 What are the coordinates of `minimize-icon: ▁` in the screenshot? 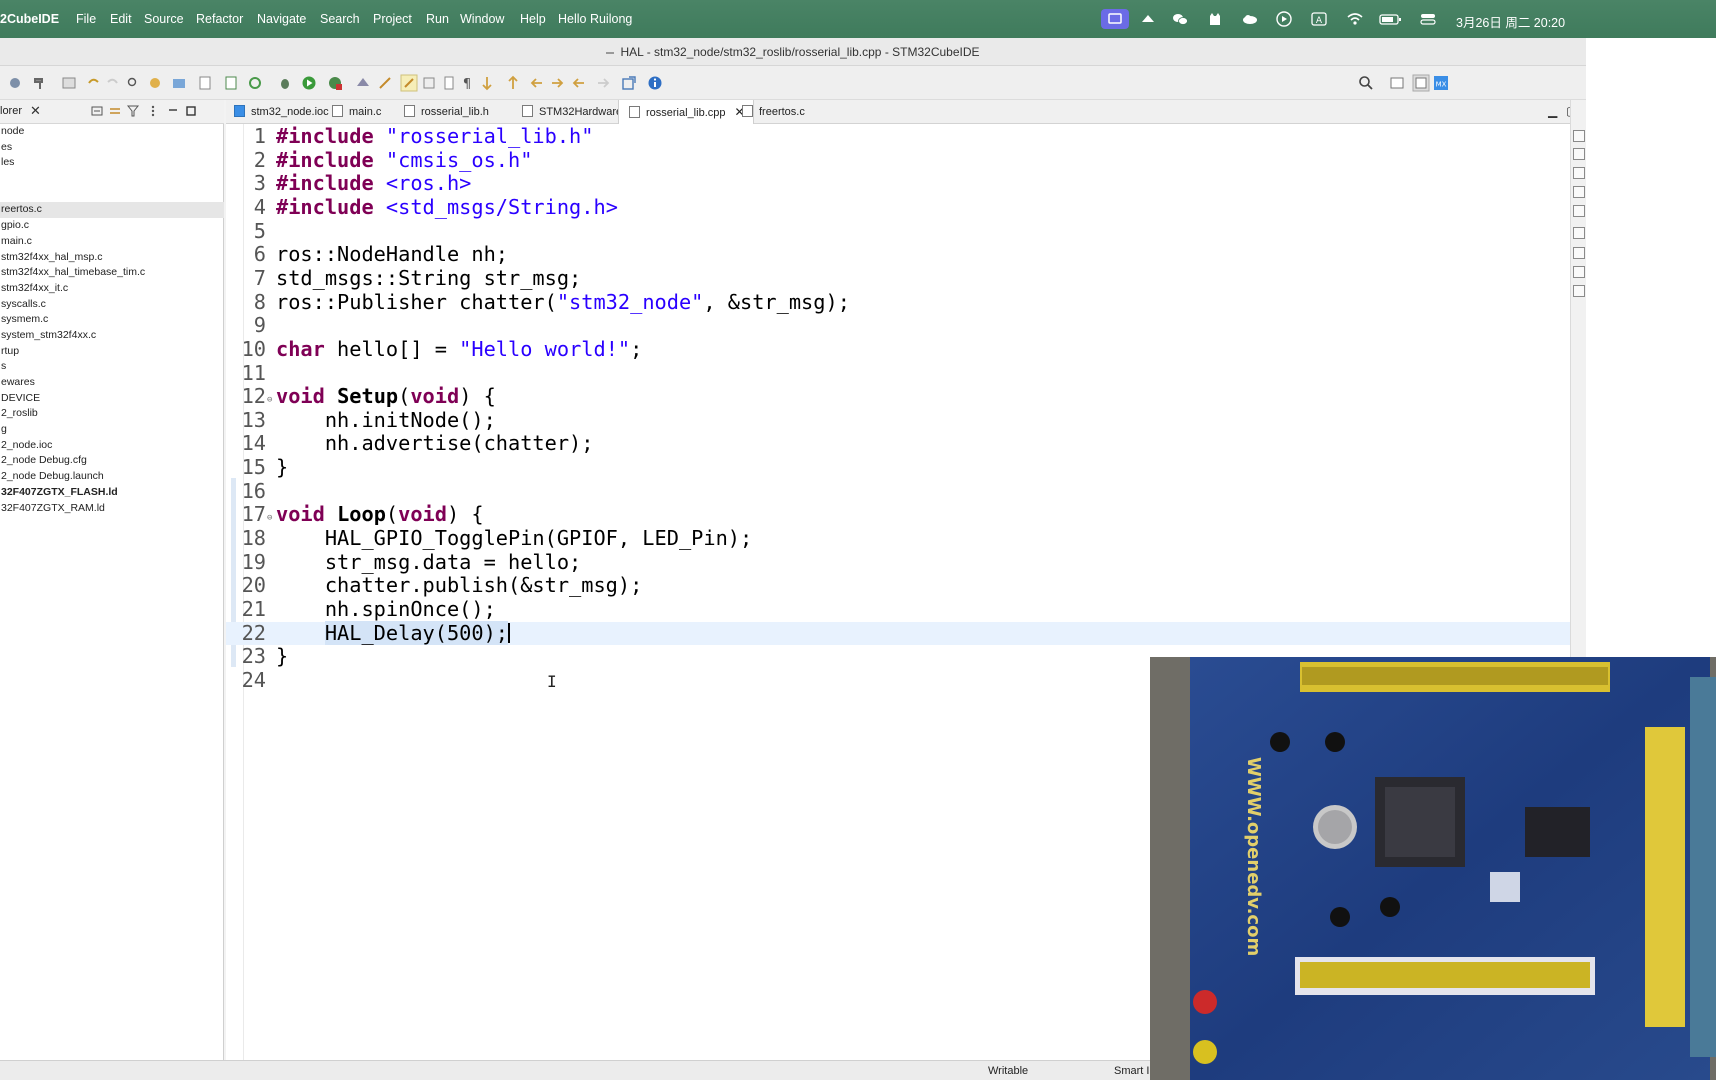 It's located at (1552, 111).